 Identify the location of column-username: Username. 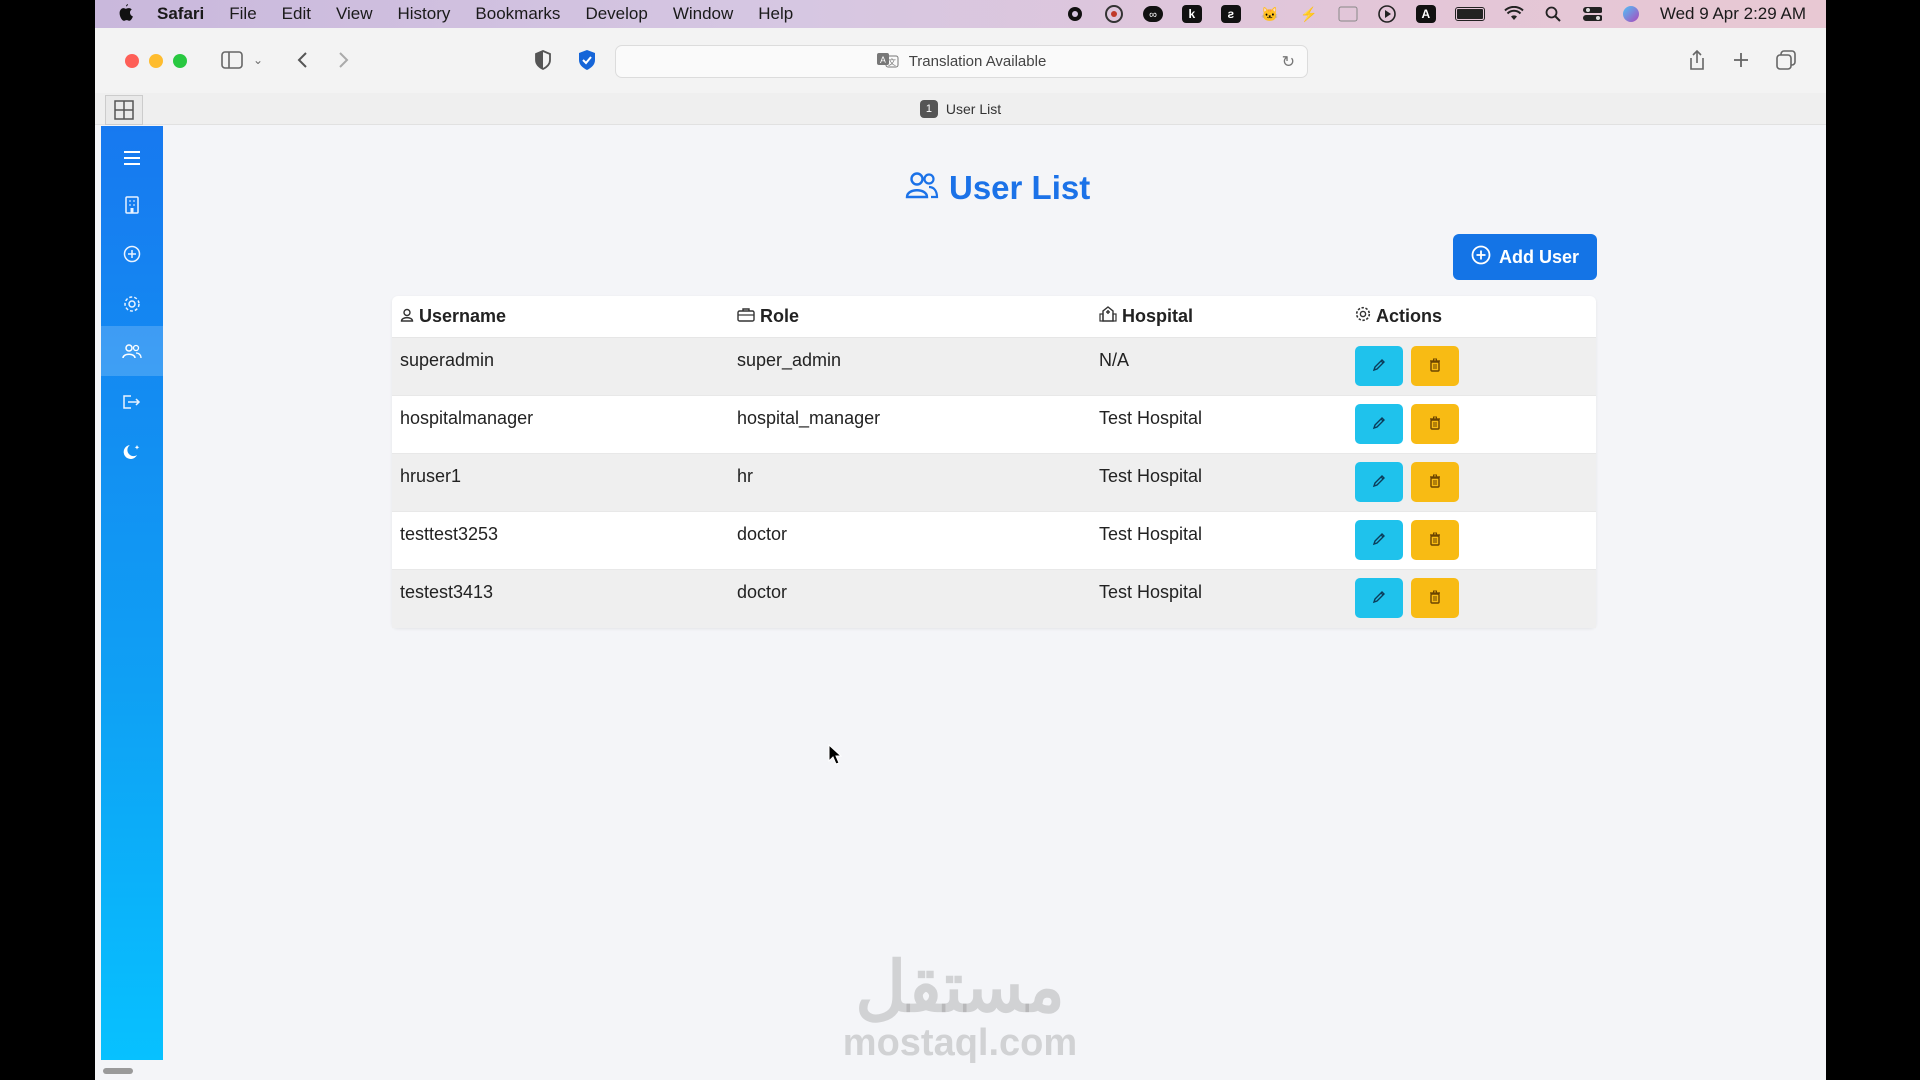
(560, 316).